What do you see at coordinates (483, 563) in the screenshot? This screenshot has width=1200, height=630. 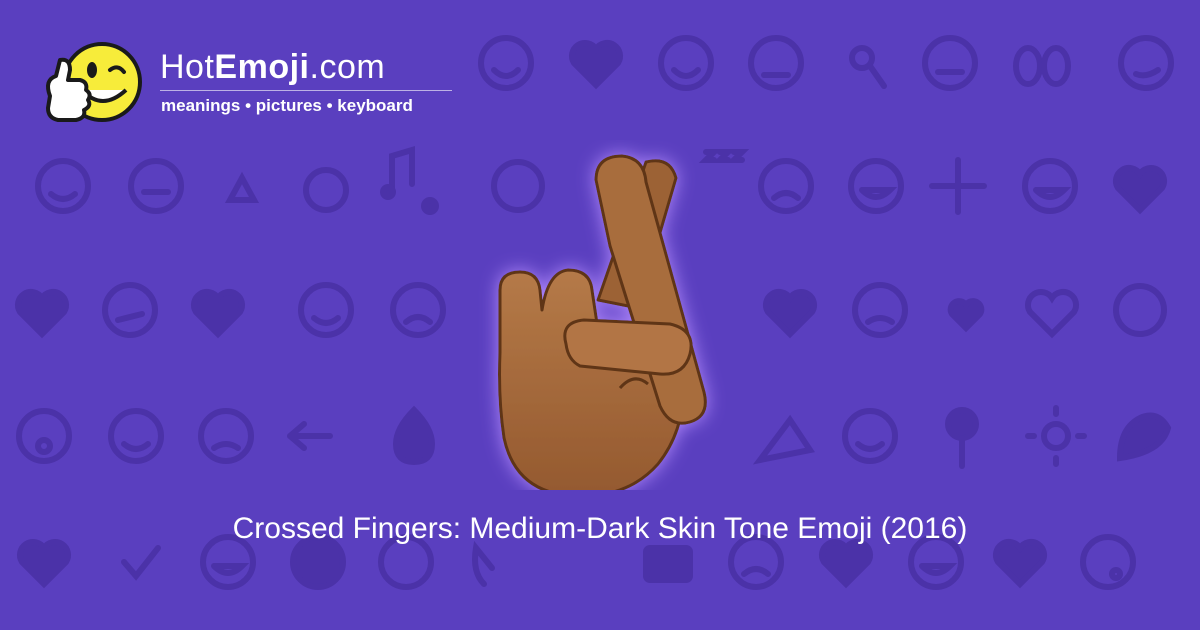 I see `waving-hand-icon` at bounding box center [483, 563].